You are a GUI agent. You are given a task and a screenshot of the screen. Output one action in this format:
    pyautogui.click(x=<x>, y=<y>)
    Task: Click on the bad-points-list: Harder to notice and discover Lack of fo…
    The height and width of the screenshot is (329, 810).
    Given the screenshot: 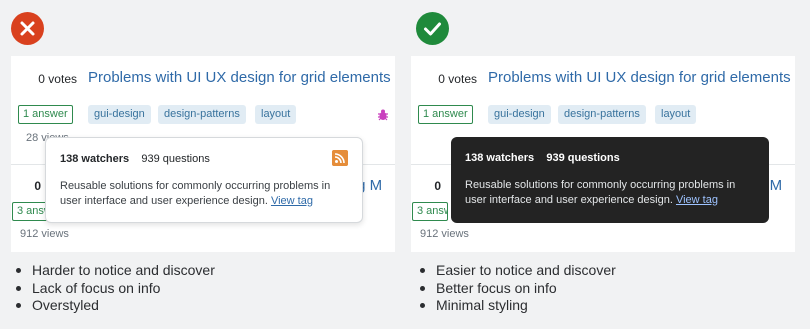 What is the action you would take?
    pyautogui.click(x=115, y=288)
    